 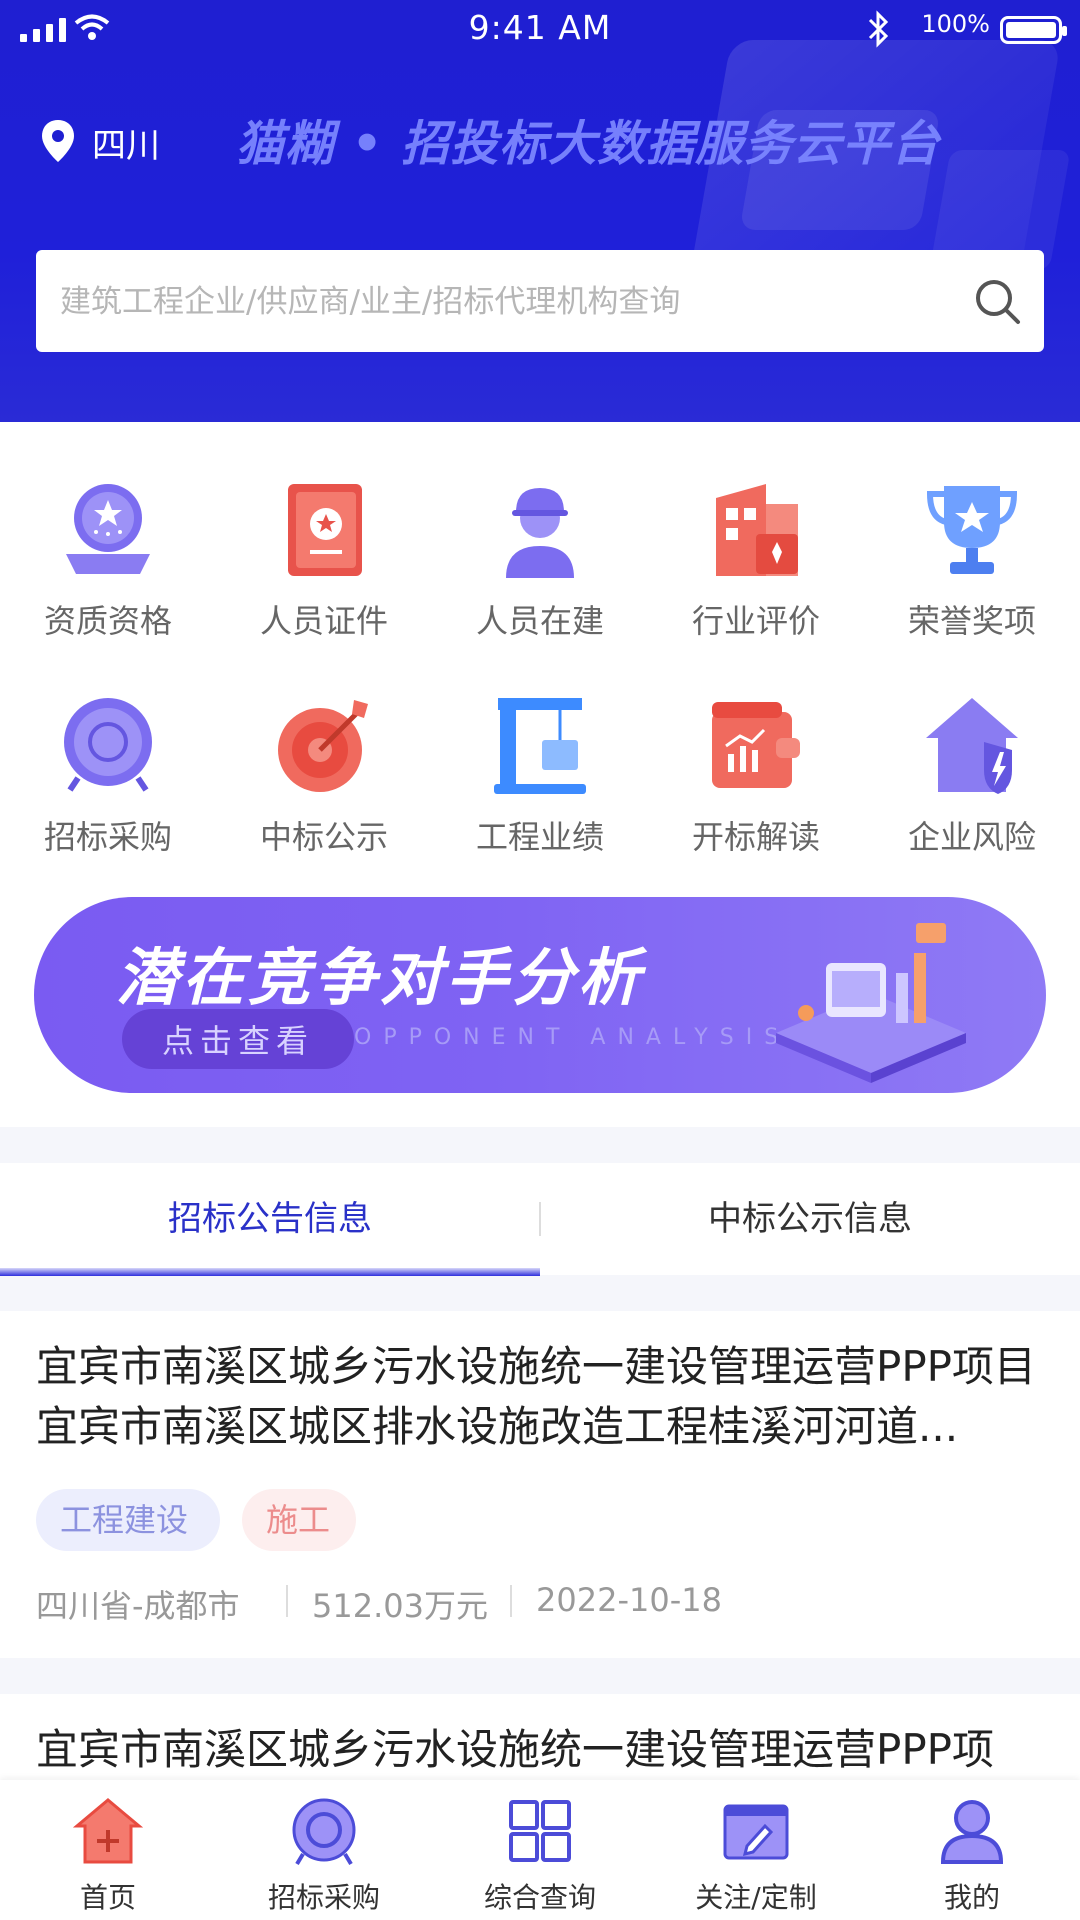 I want to click on follow-icon, so click(x=756, y=1832).